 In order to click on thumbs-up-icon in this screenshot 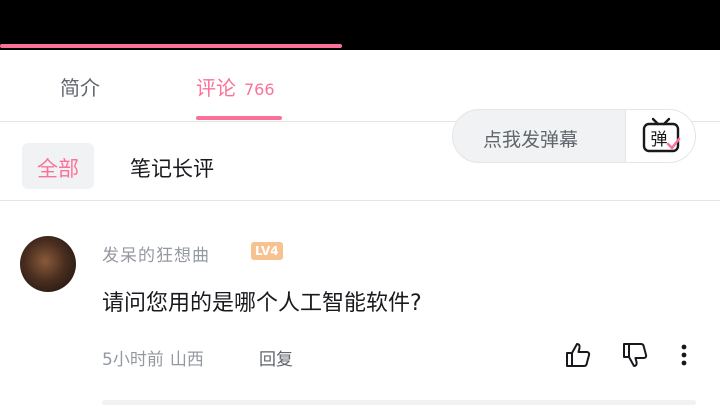, I will do `click(578, 355)`.